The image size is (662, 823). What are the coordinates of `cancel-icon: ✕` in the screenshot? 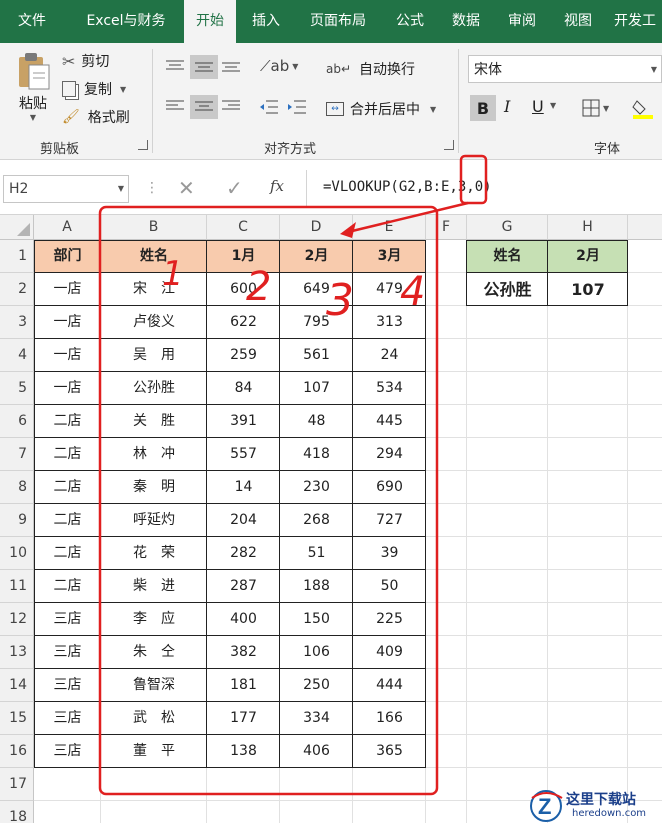 It's located at (186, 188).